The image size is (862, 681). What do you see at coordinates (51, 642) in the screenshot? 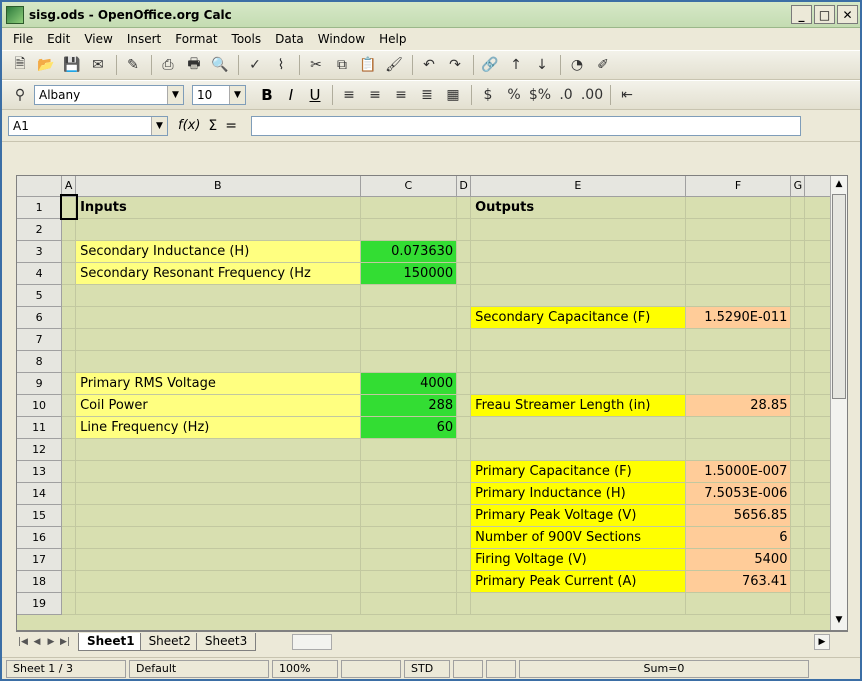
I see `next-sheet-icon: ▶` at bounding box center [51, 642].